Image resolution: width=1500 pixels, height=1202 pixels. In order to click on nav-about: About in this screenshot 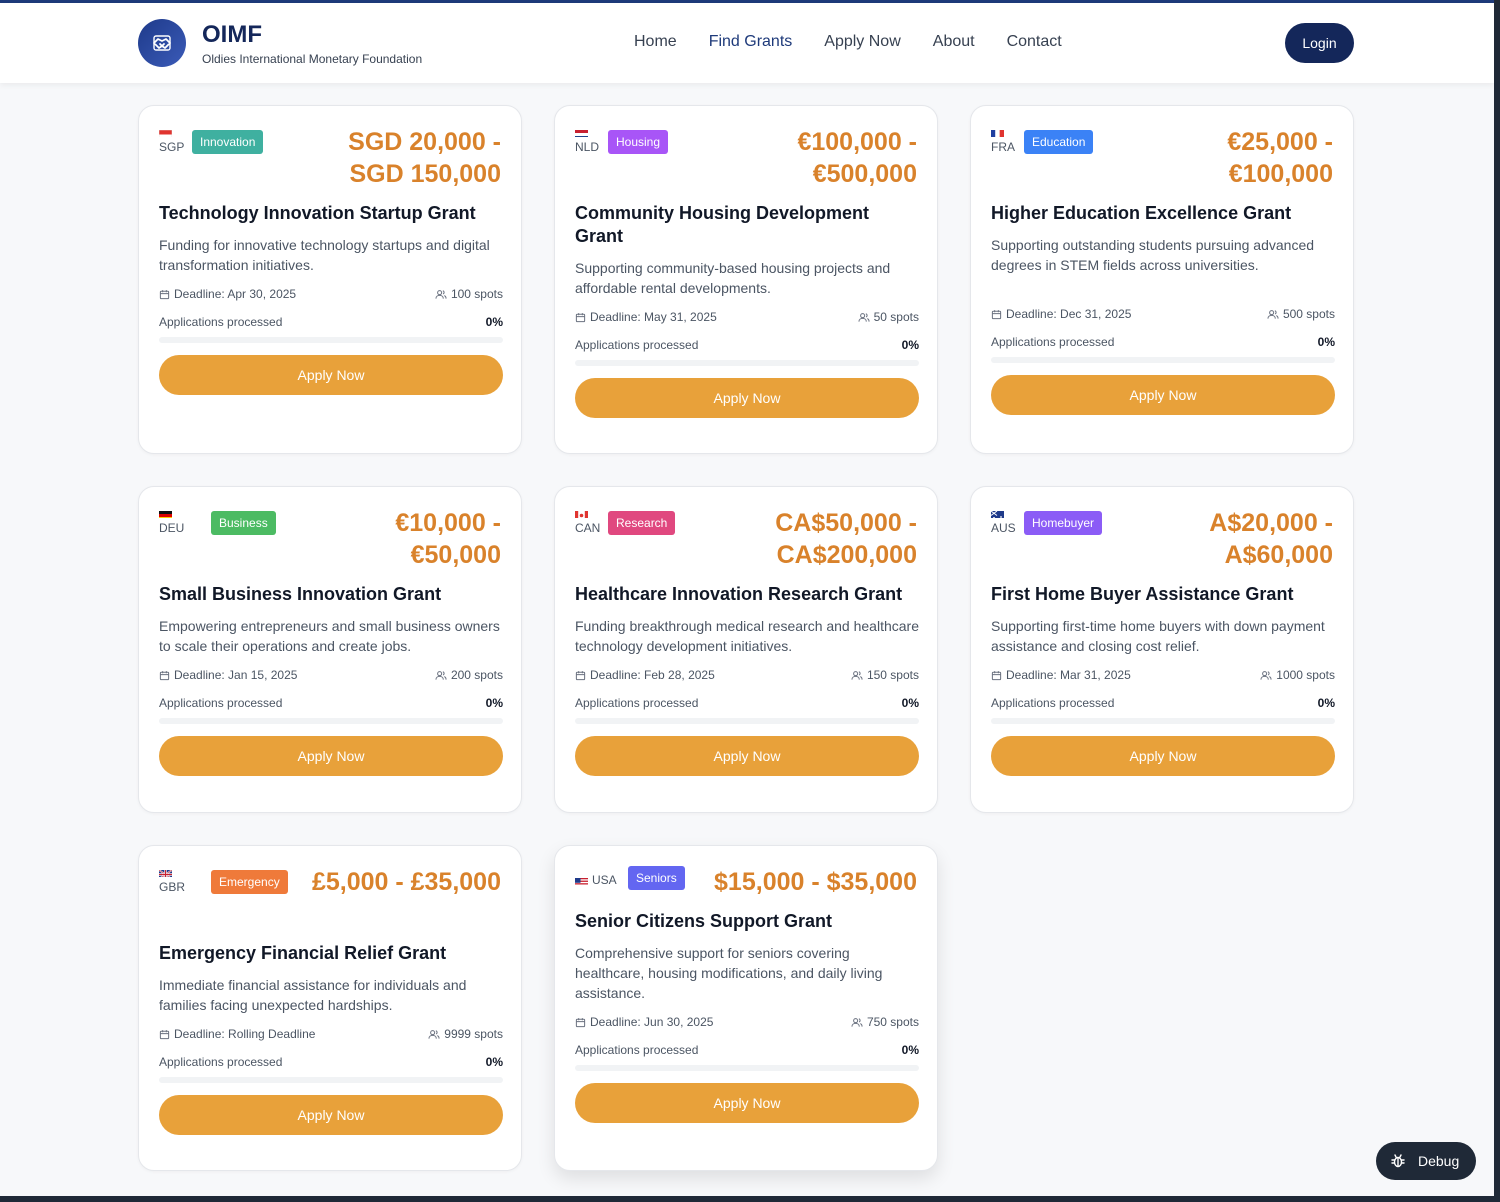, I will do `click(954, 42)`.